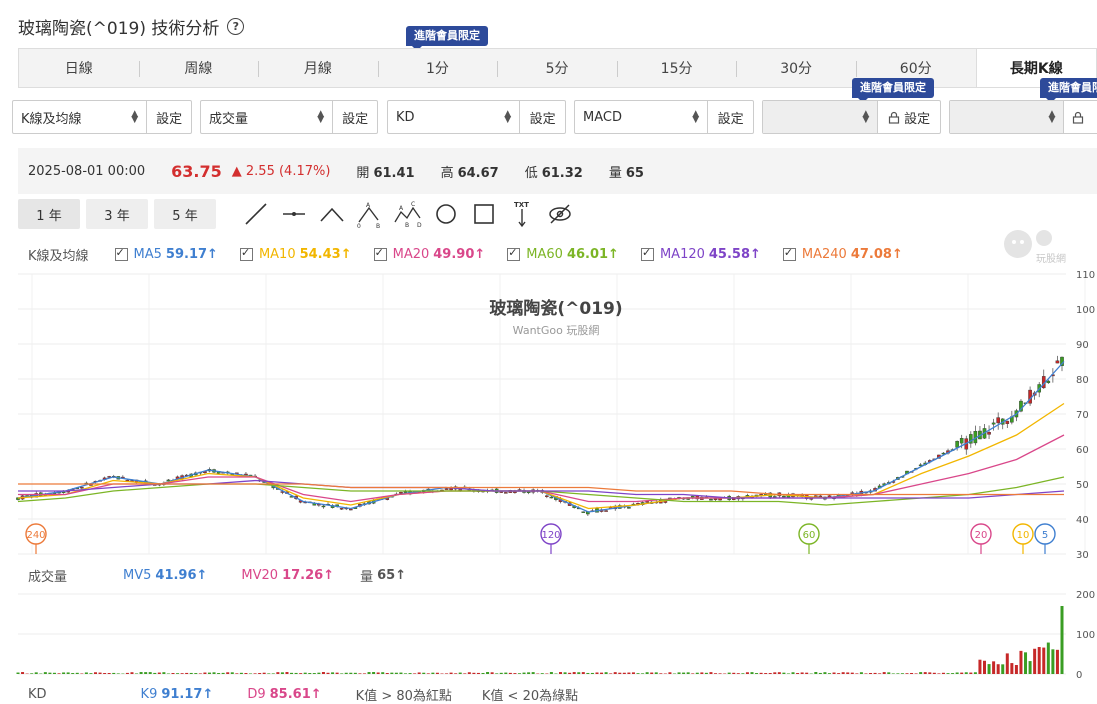  Describe the element at coordinates (408, 214) in the screenshot. I see `draw-abcd-pattern-icon: ACBD` at that location.